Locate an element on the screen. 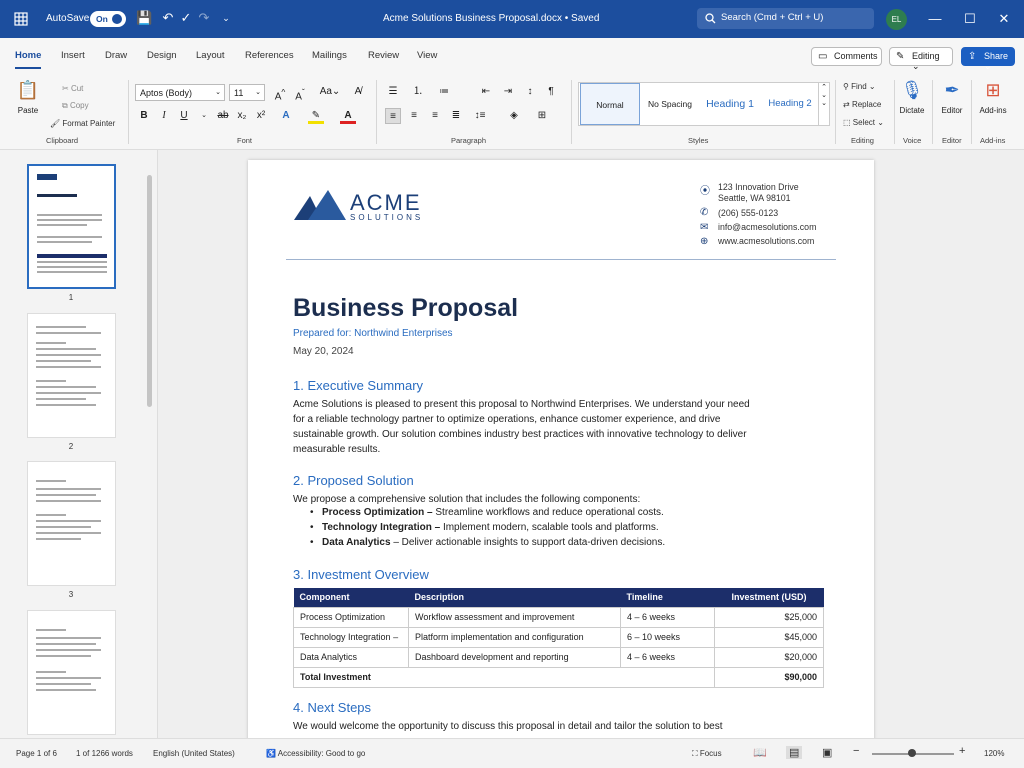  close-icon: ✕ is located at coordinates (1004, 19).